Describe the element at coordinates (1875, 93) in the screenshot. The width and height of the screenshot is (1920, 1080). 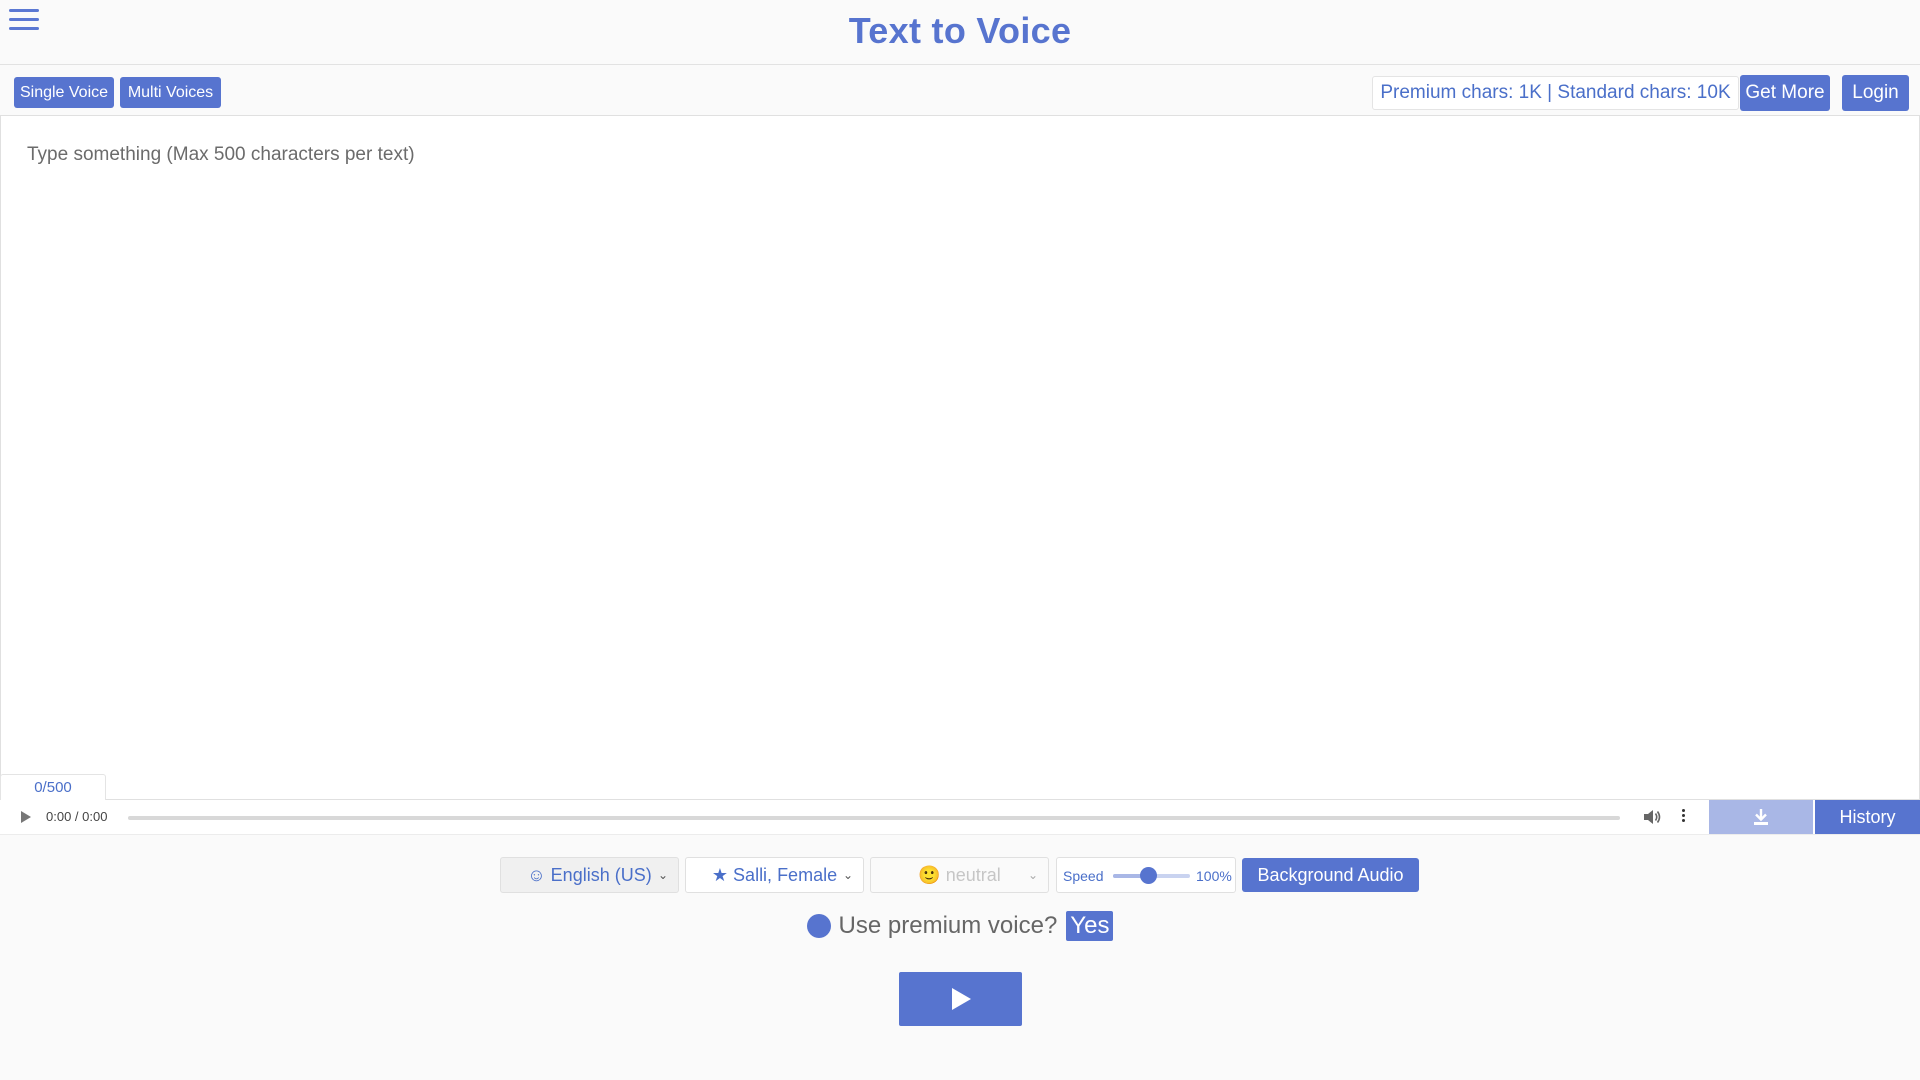
I see `login-button: Login` at that location.